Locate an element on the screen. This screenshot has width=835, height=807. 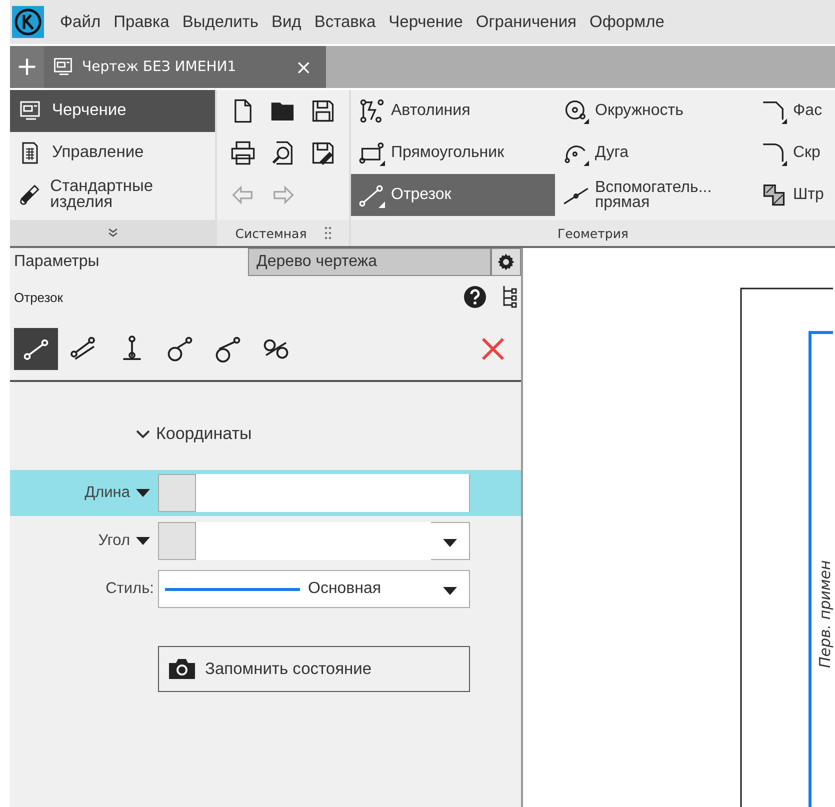
tree-icon is located at coordinates (509, 297).